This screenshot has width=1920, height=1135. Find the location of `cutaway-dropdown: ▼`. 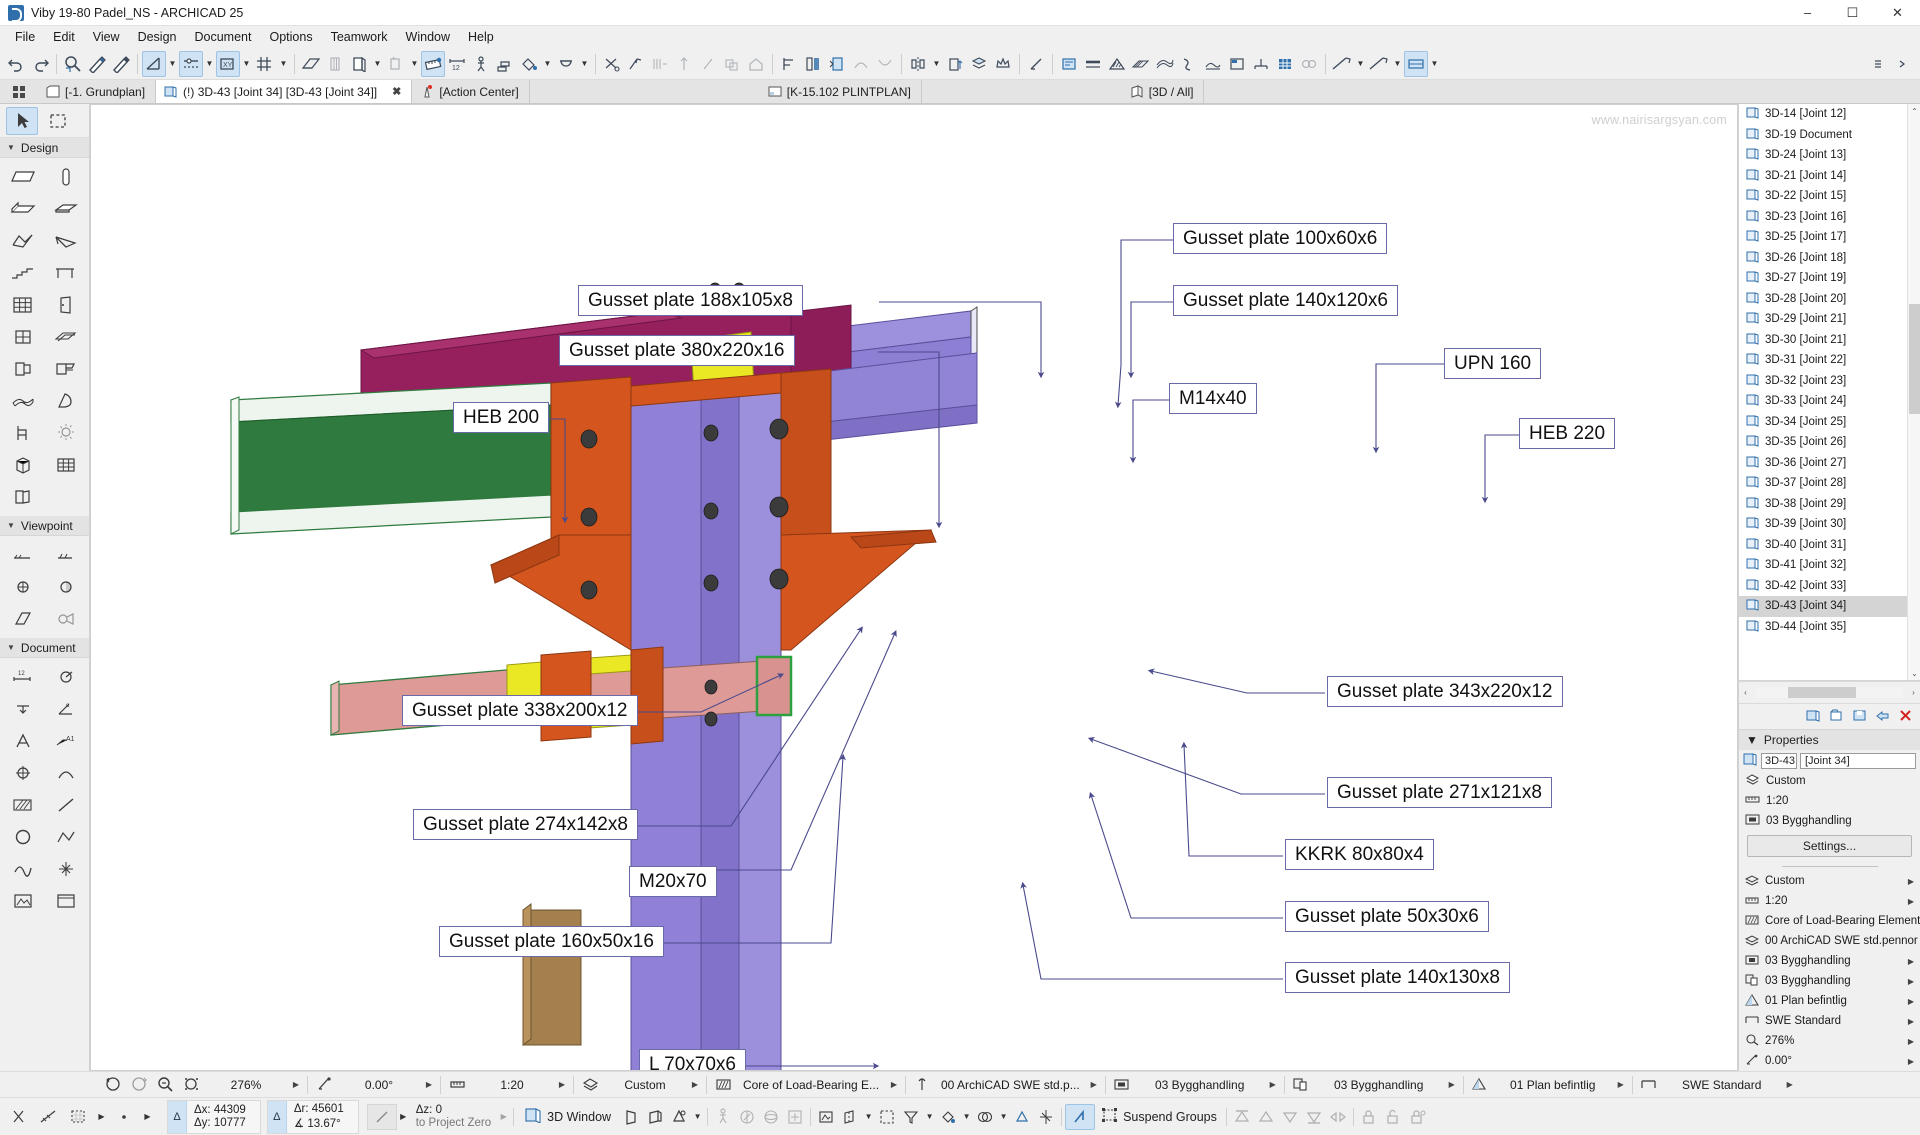

cutaway-dropdown: ▼ is located at coordinates (868, 1117).